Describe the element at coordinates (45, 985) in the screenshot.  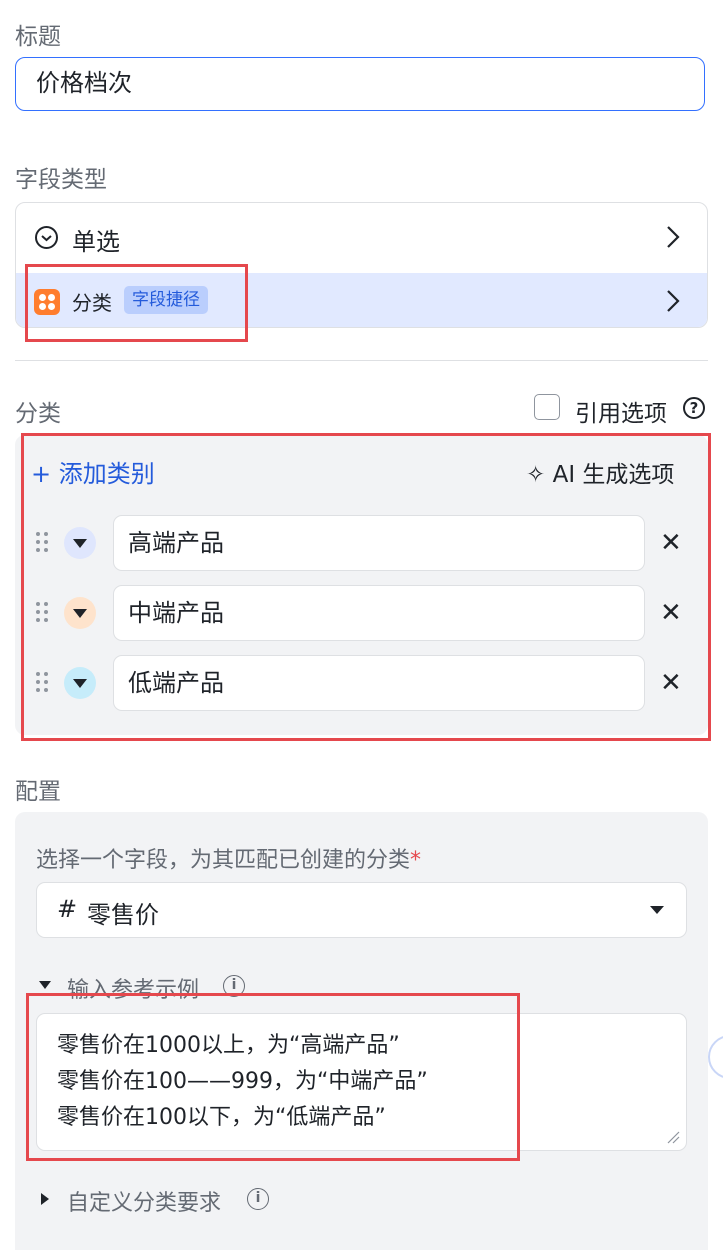
I see `caret-down-icon` at that location.